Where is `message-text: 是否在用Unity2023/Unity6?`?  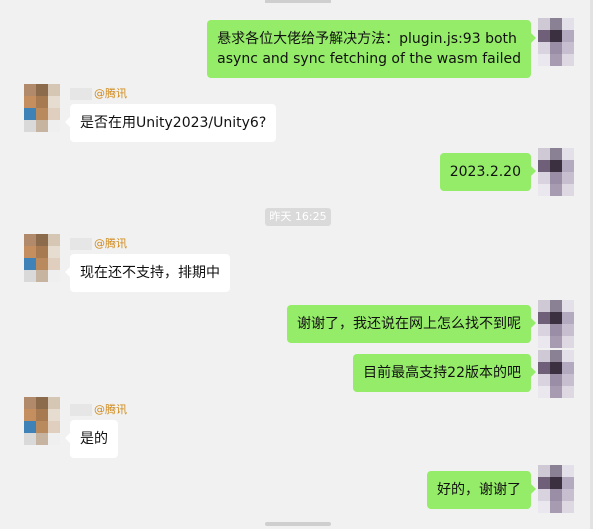 message-text: 是否在用Unity2023/Unity6? is located at coordinates (173, 123).